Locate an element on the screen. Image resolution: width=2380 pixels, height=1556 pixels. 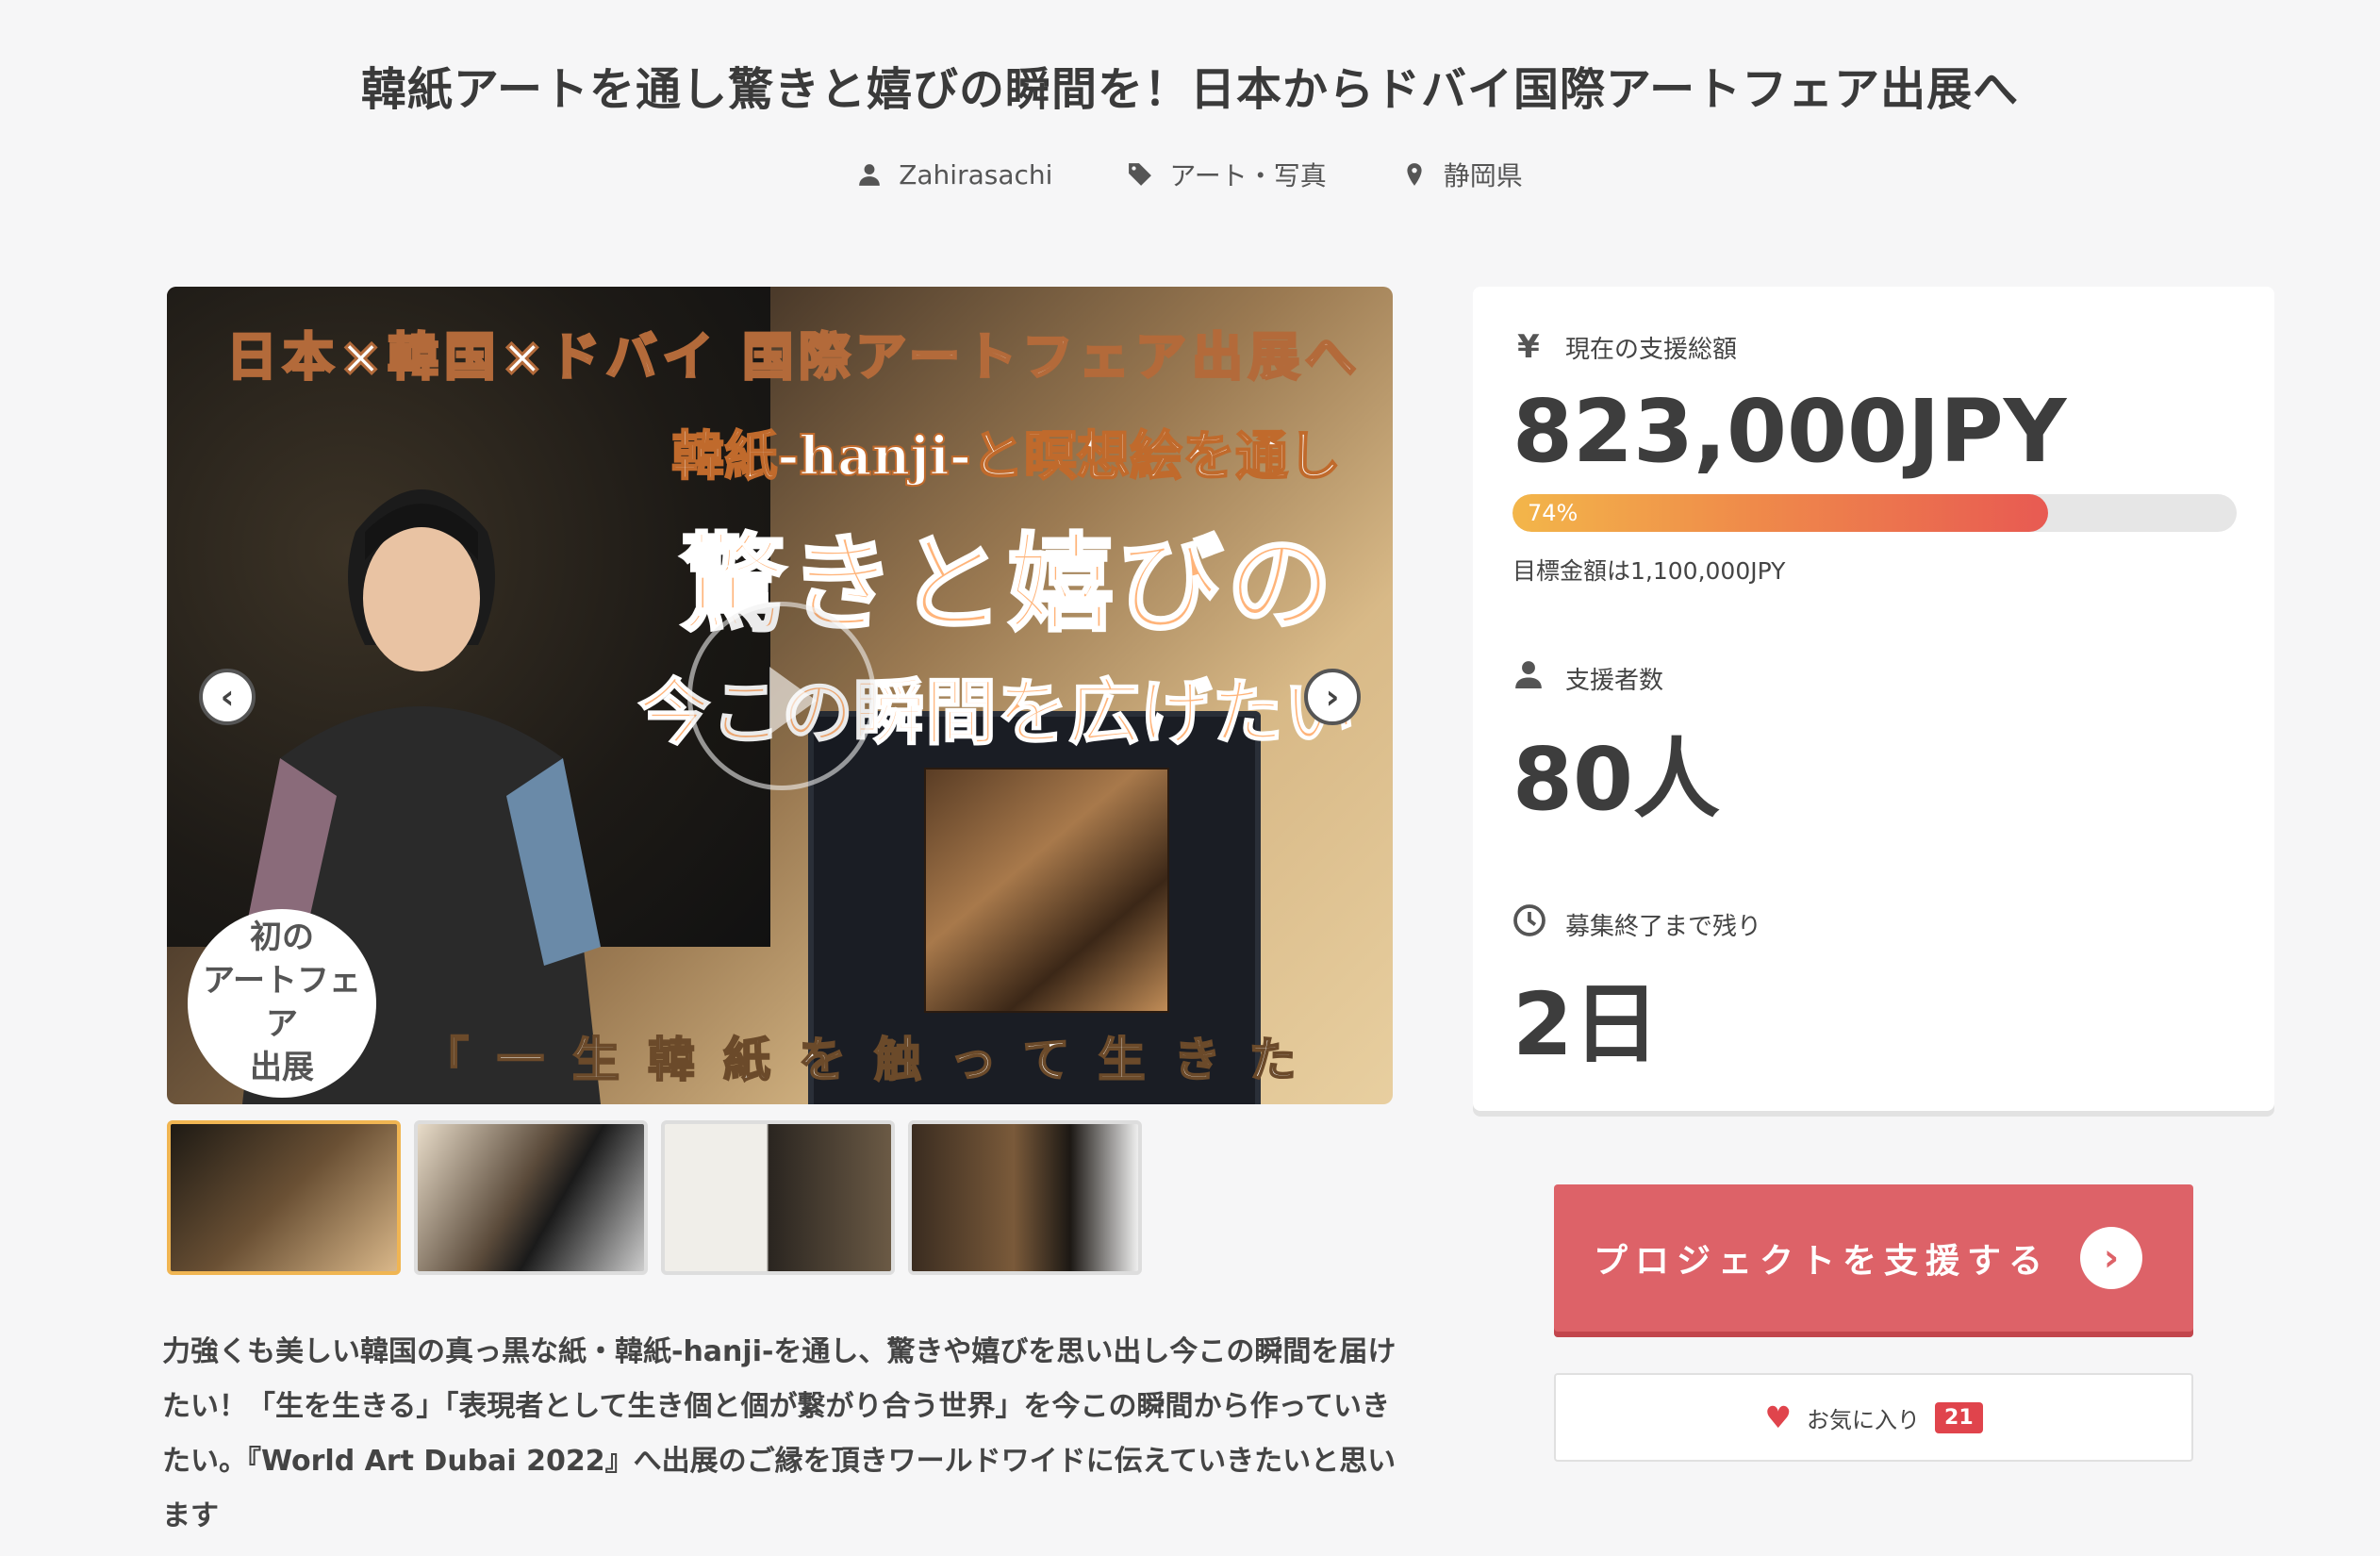
location-link: 静岡県 is located at coordinates (1462, 174).